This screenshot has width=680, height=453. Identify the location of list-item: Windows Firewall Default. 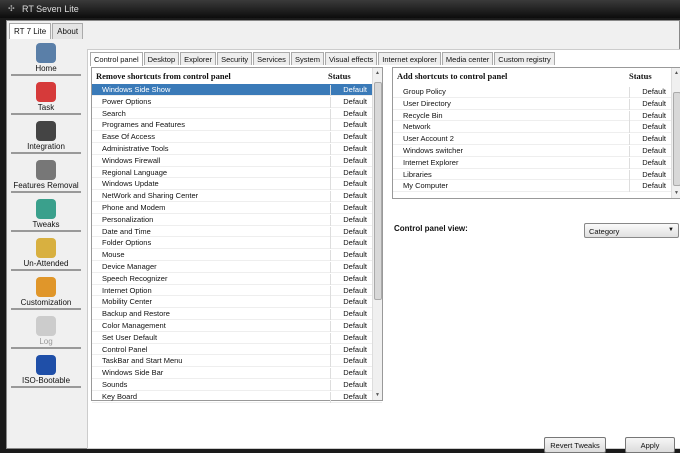
(237, 161).